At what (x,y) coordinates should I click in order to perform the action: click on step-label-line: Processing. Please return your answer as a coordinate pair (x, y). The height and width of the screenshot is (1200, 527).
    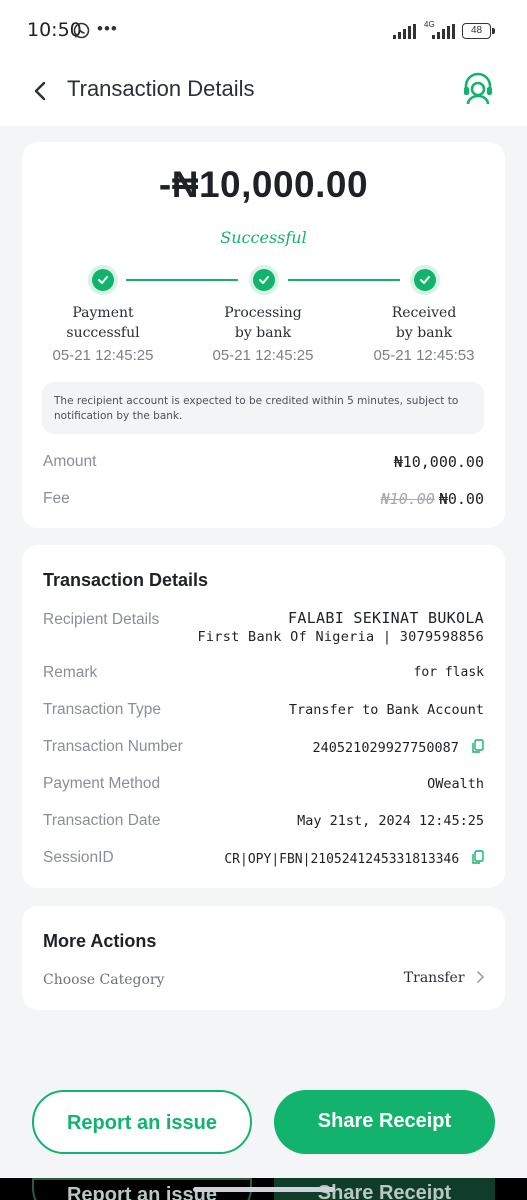
    Looking at the image, I should click on (263, 313).